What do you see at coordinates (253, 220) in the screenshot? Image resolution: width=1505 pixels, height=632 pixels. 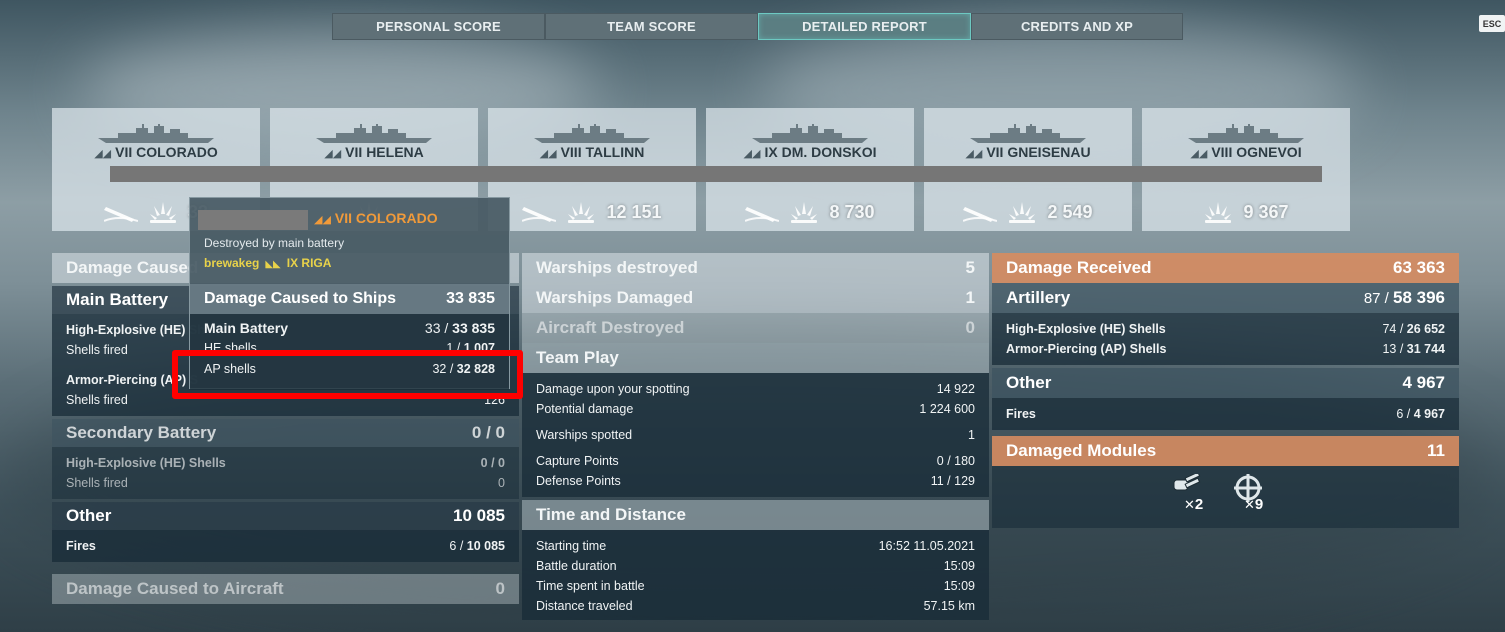 I see `redacted-player-name` at bounding box center [253, 220].